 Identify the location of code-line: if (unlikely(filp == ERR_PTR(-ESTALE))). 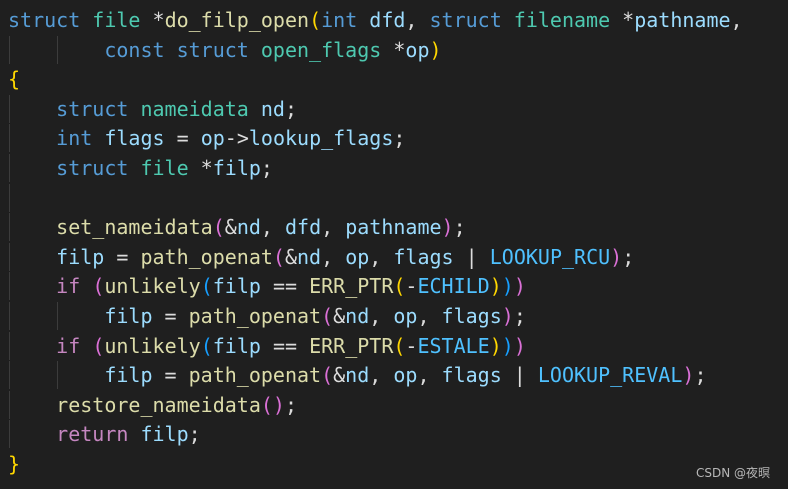
(394, 345).